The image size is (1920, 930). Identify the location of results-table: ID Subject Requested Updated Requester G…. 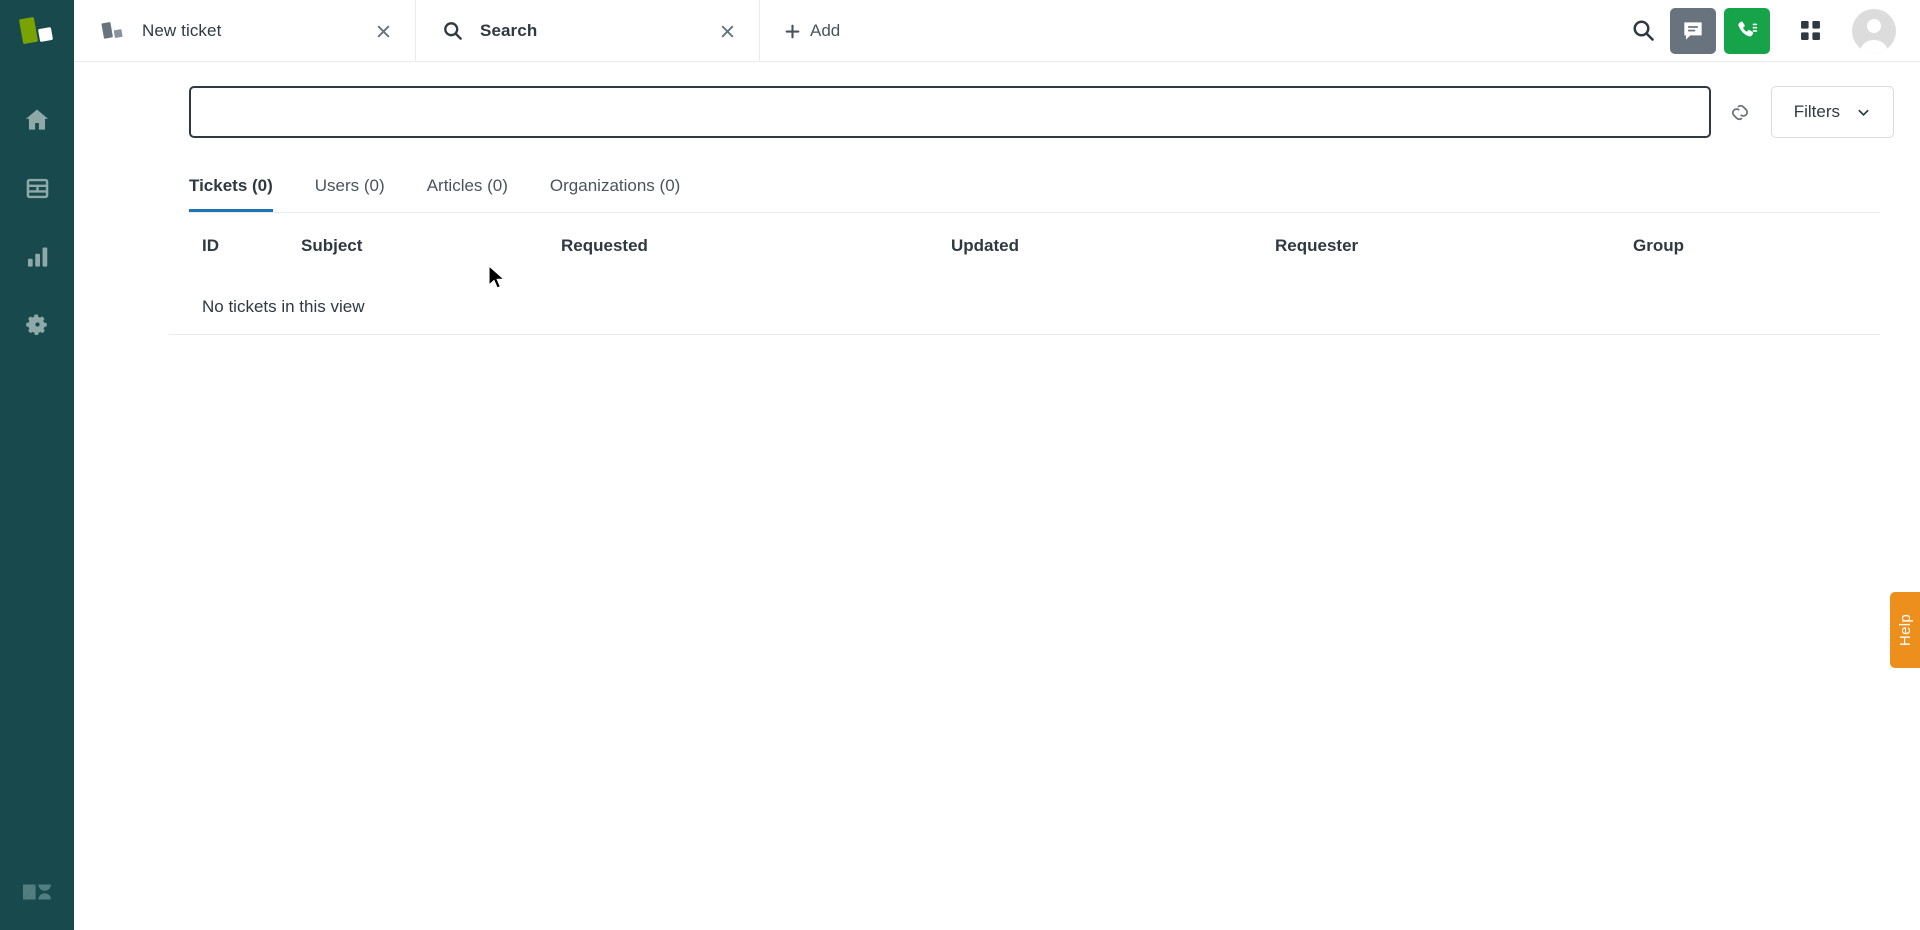
(1024, 274).